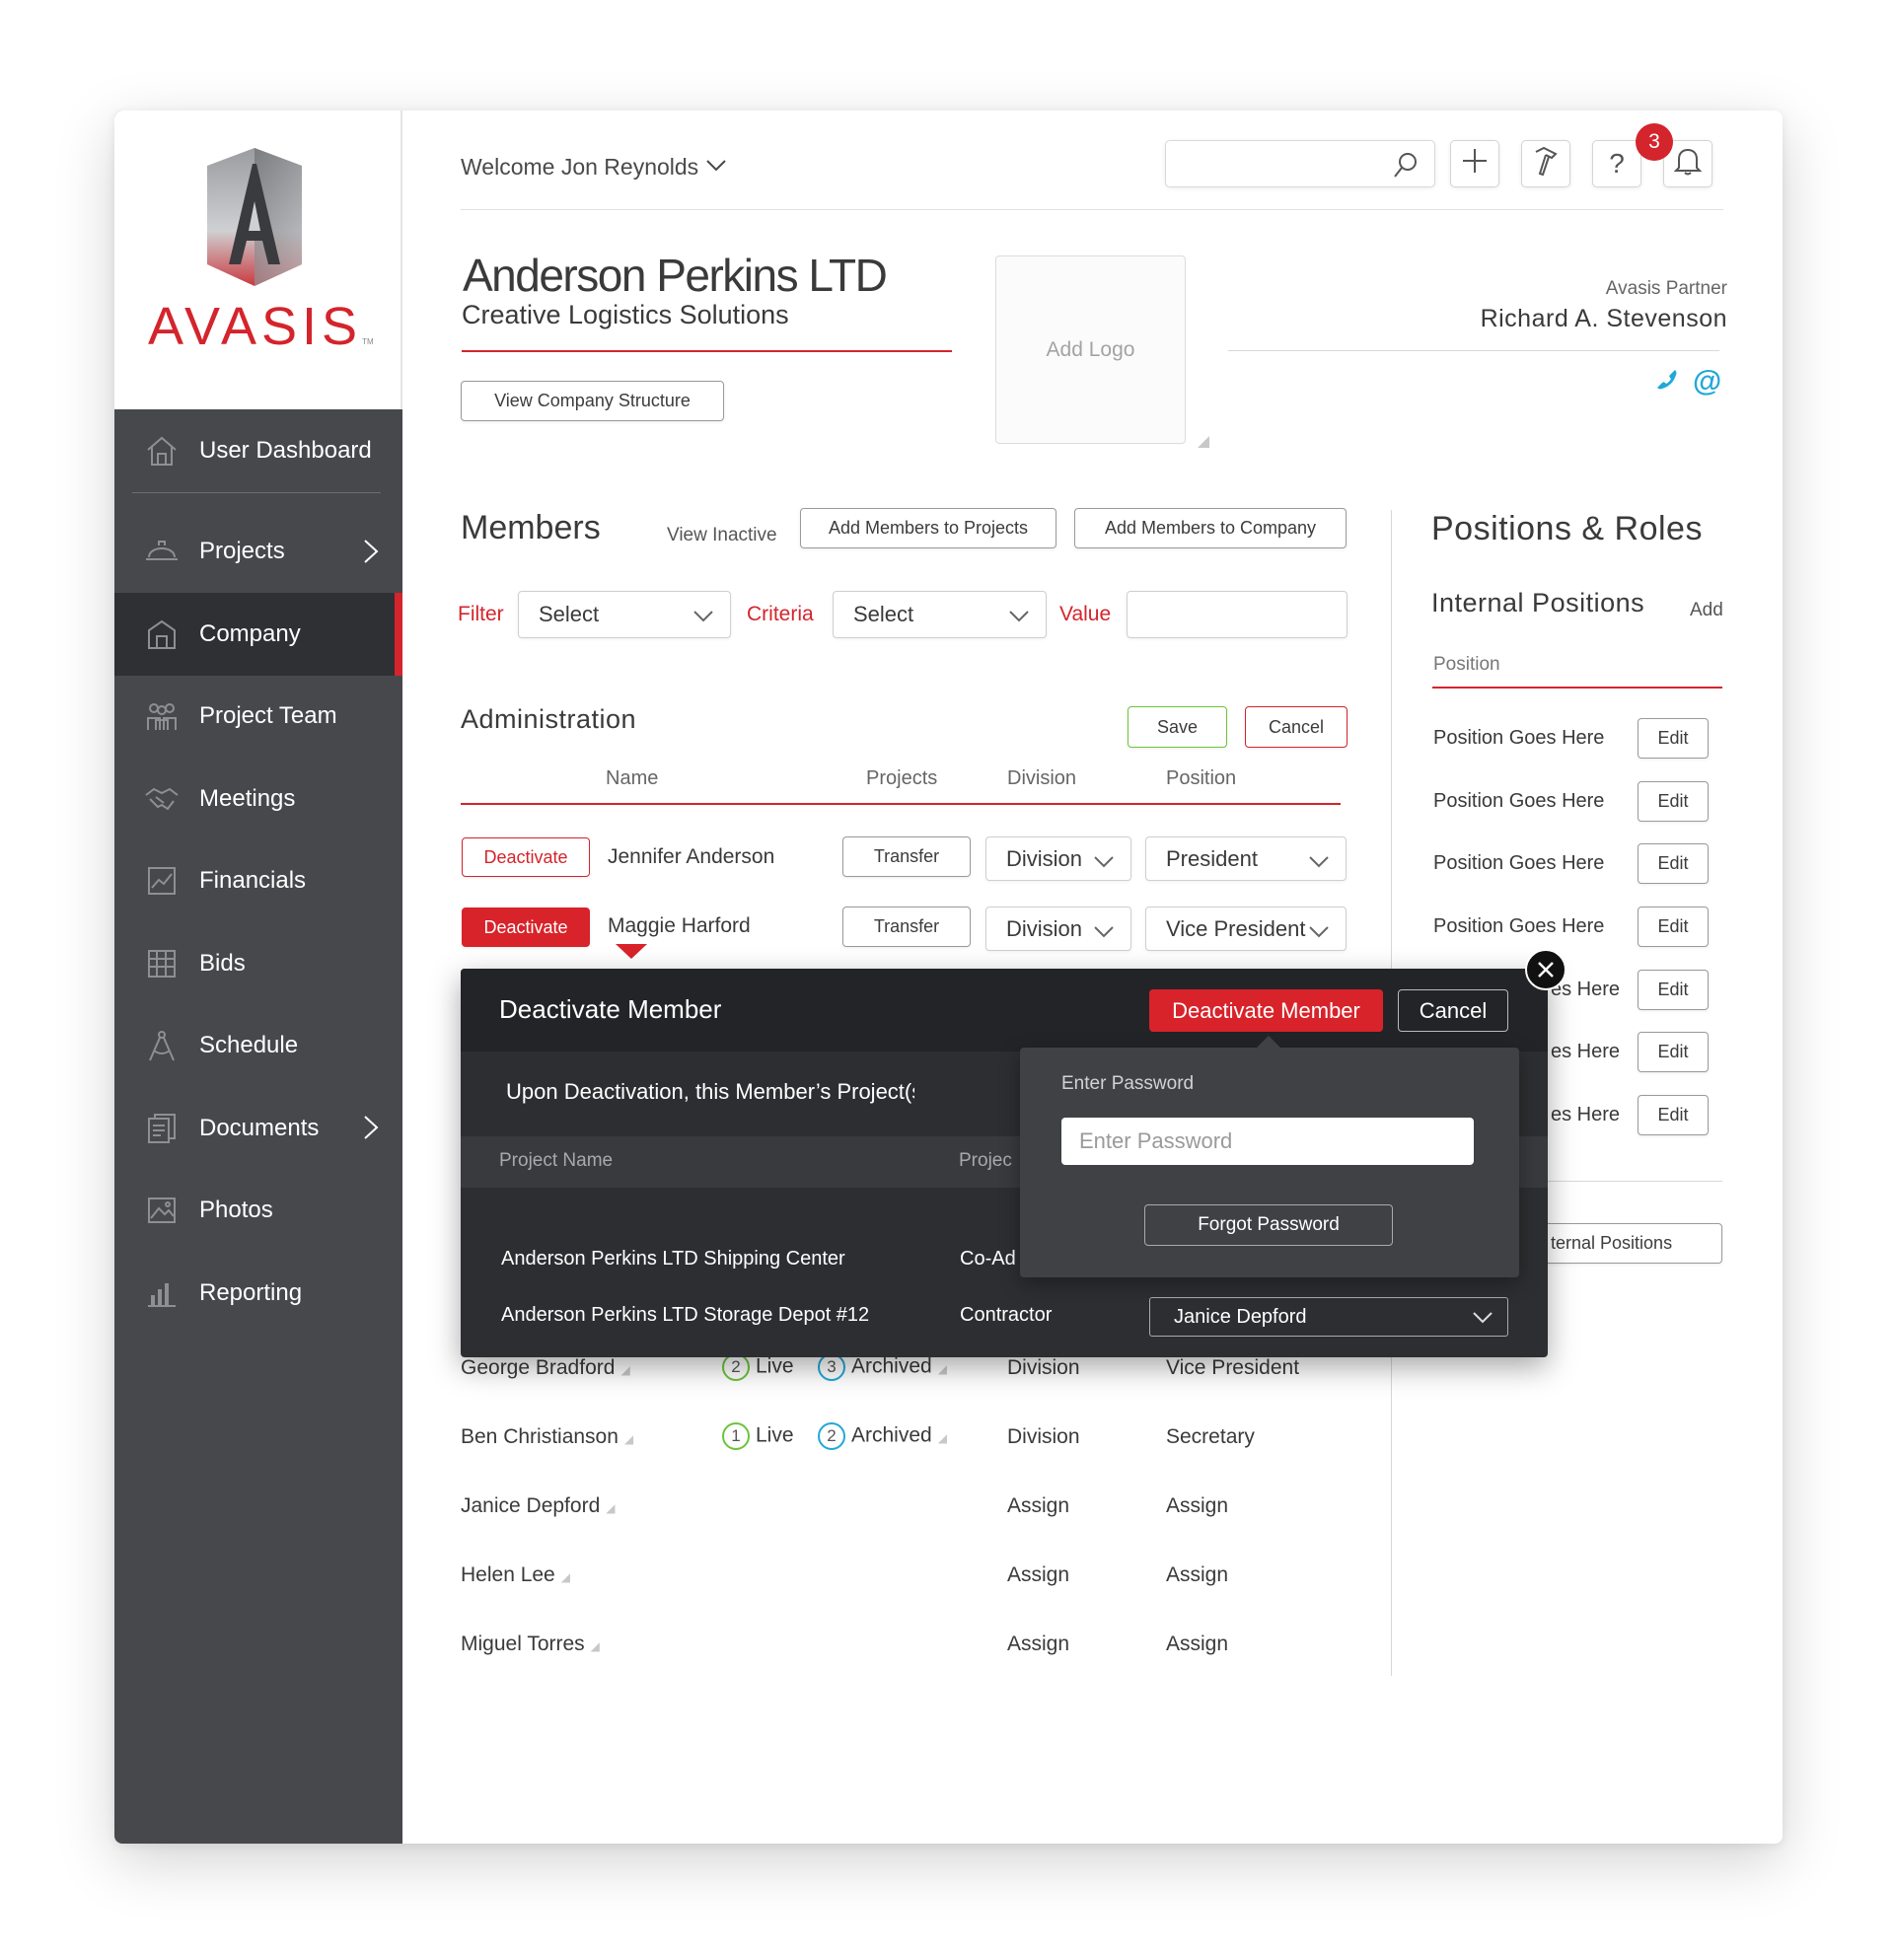  Describe the element at coordinates (515, 1575) in the screenshot. I see `member-name: Helen Lee ◢` at that location.